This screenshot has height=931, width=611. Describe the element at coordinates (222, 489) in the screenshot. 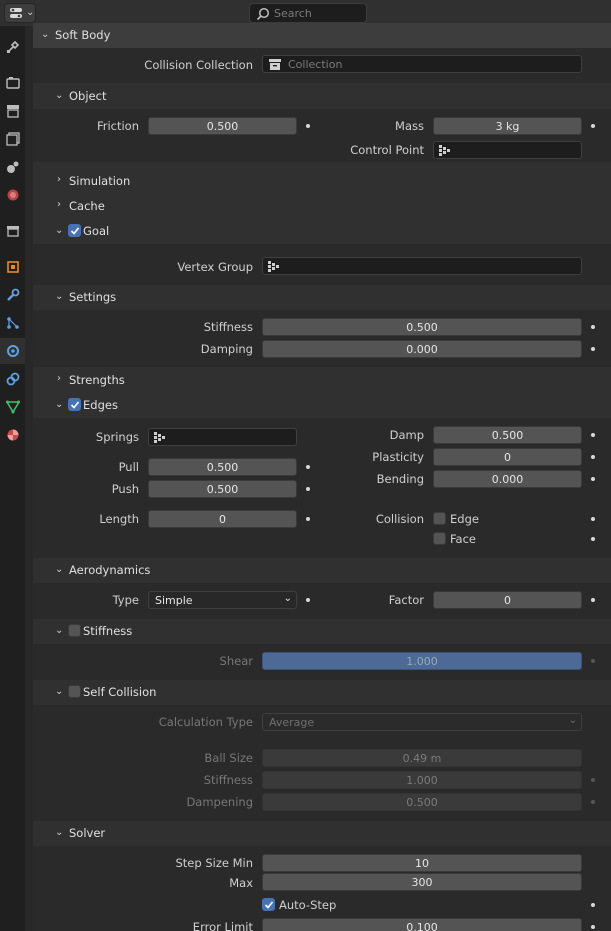

I see `push-field: 0.500` at that location.